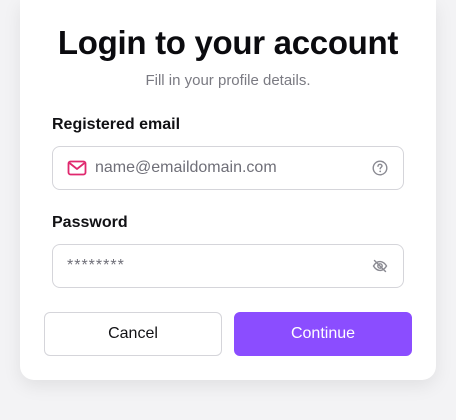 This screenshot has width=456, height=420. I want to click on email-label: Registered email, so click(116, 124).